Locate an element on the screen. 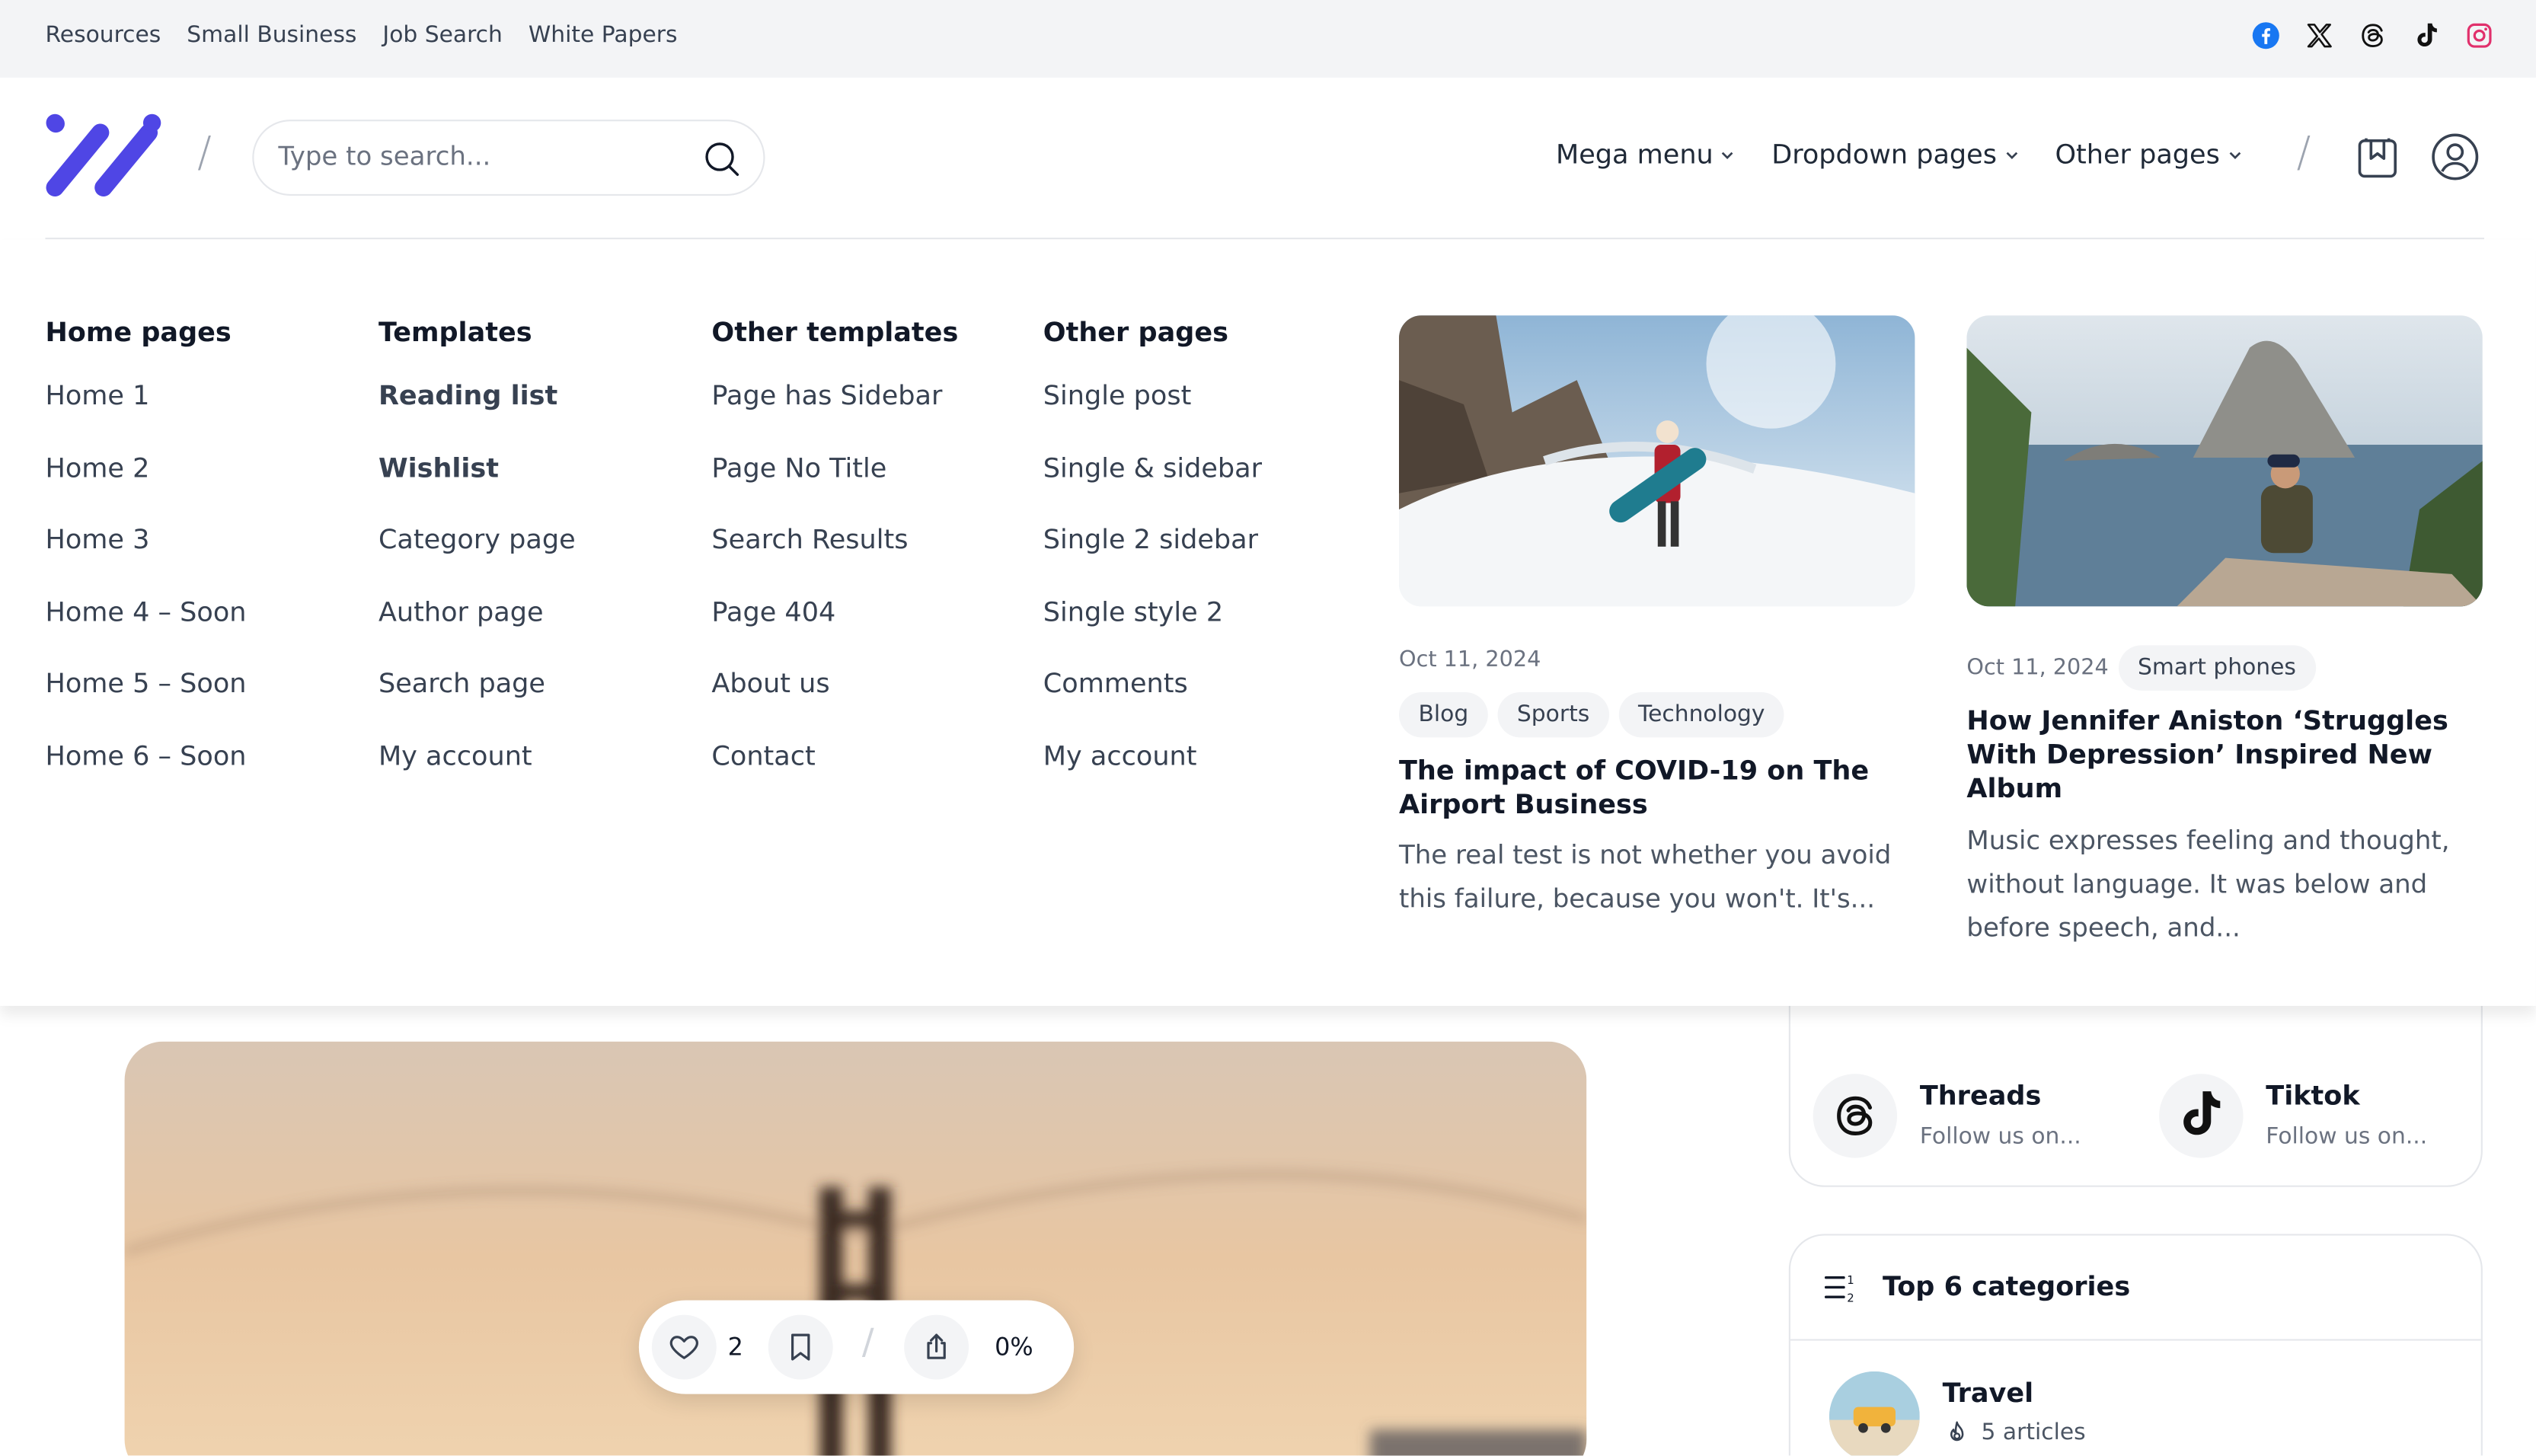 The height and width of the screenshot is (1456, 2536). nav-other-pages: Other pages is located at coordinates (2148, 154).